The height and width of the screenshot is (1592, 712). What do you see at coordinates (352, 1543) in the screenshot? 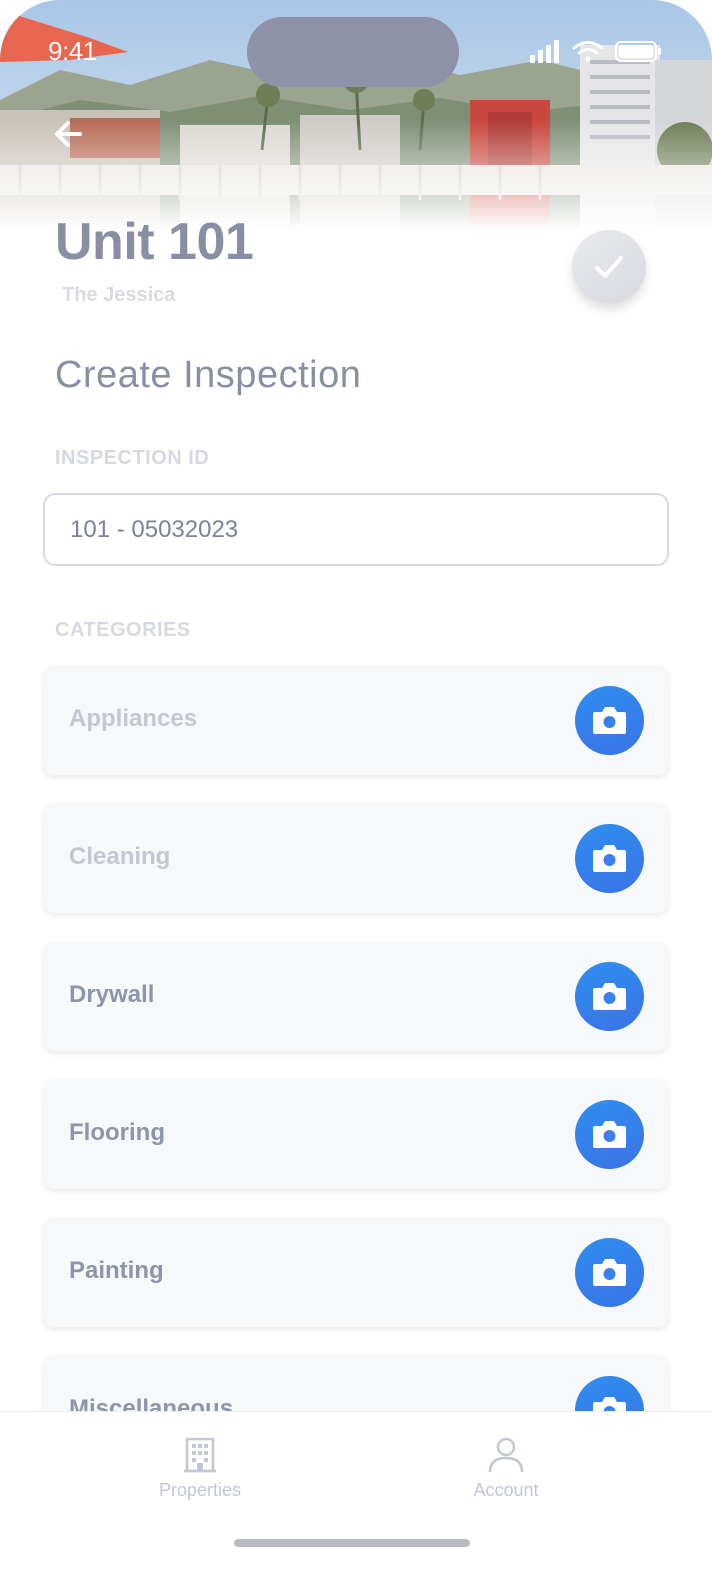
I see `home-indicator` at bounding box center [352, 1543].